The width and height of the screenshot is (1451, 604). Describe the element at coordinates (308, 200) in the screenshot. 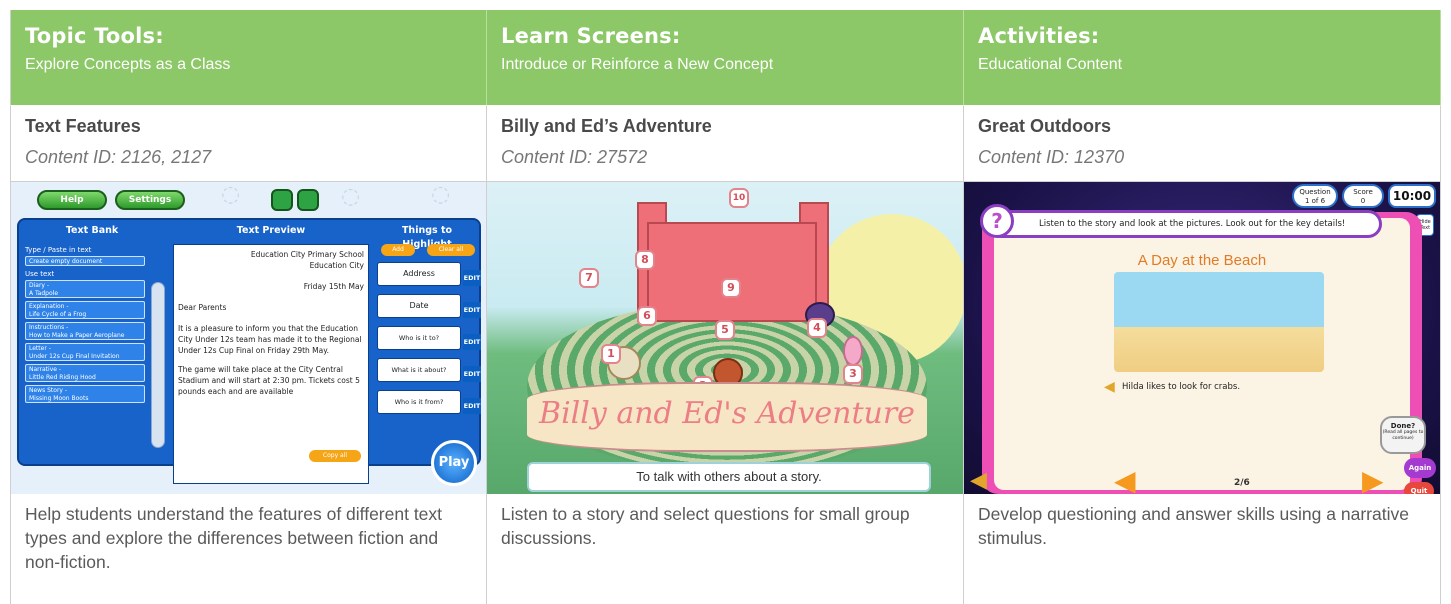

I see `save-icon` at that location.